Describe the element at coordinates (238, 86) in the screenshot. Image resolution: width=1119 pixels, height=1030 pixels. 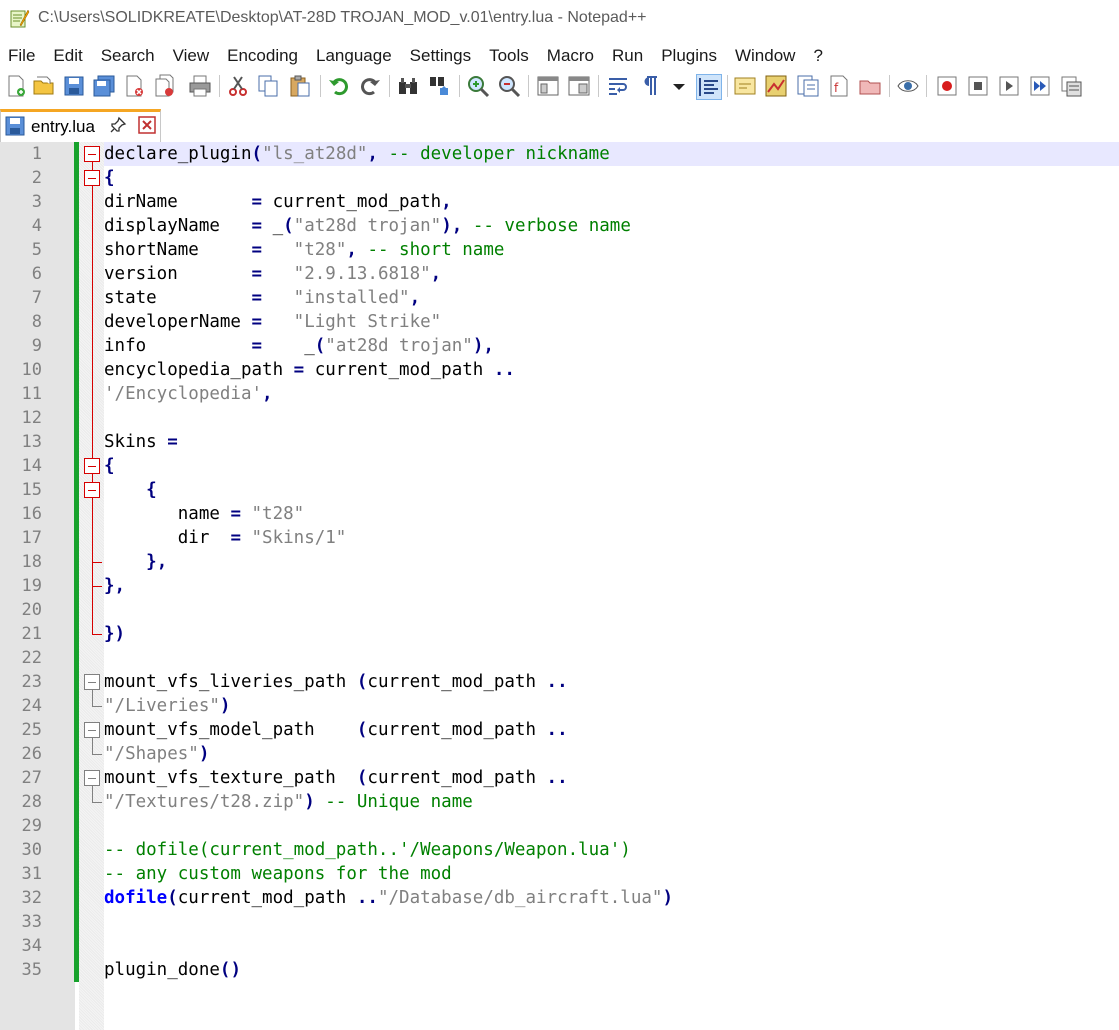
I see `cut-icon` at that location.